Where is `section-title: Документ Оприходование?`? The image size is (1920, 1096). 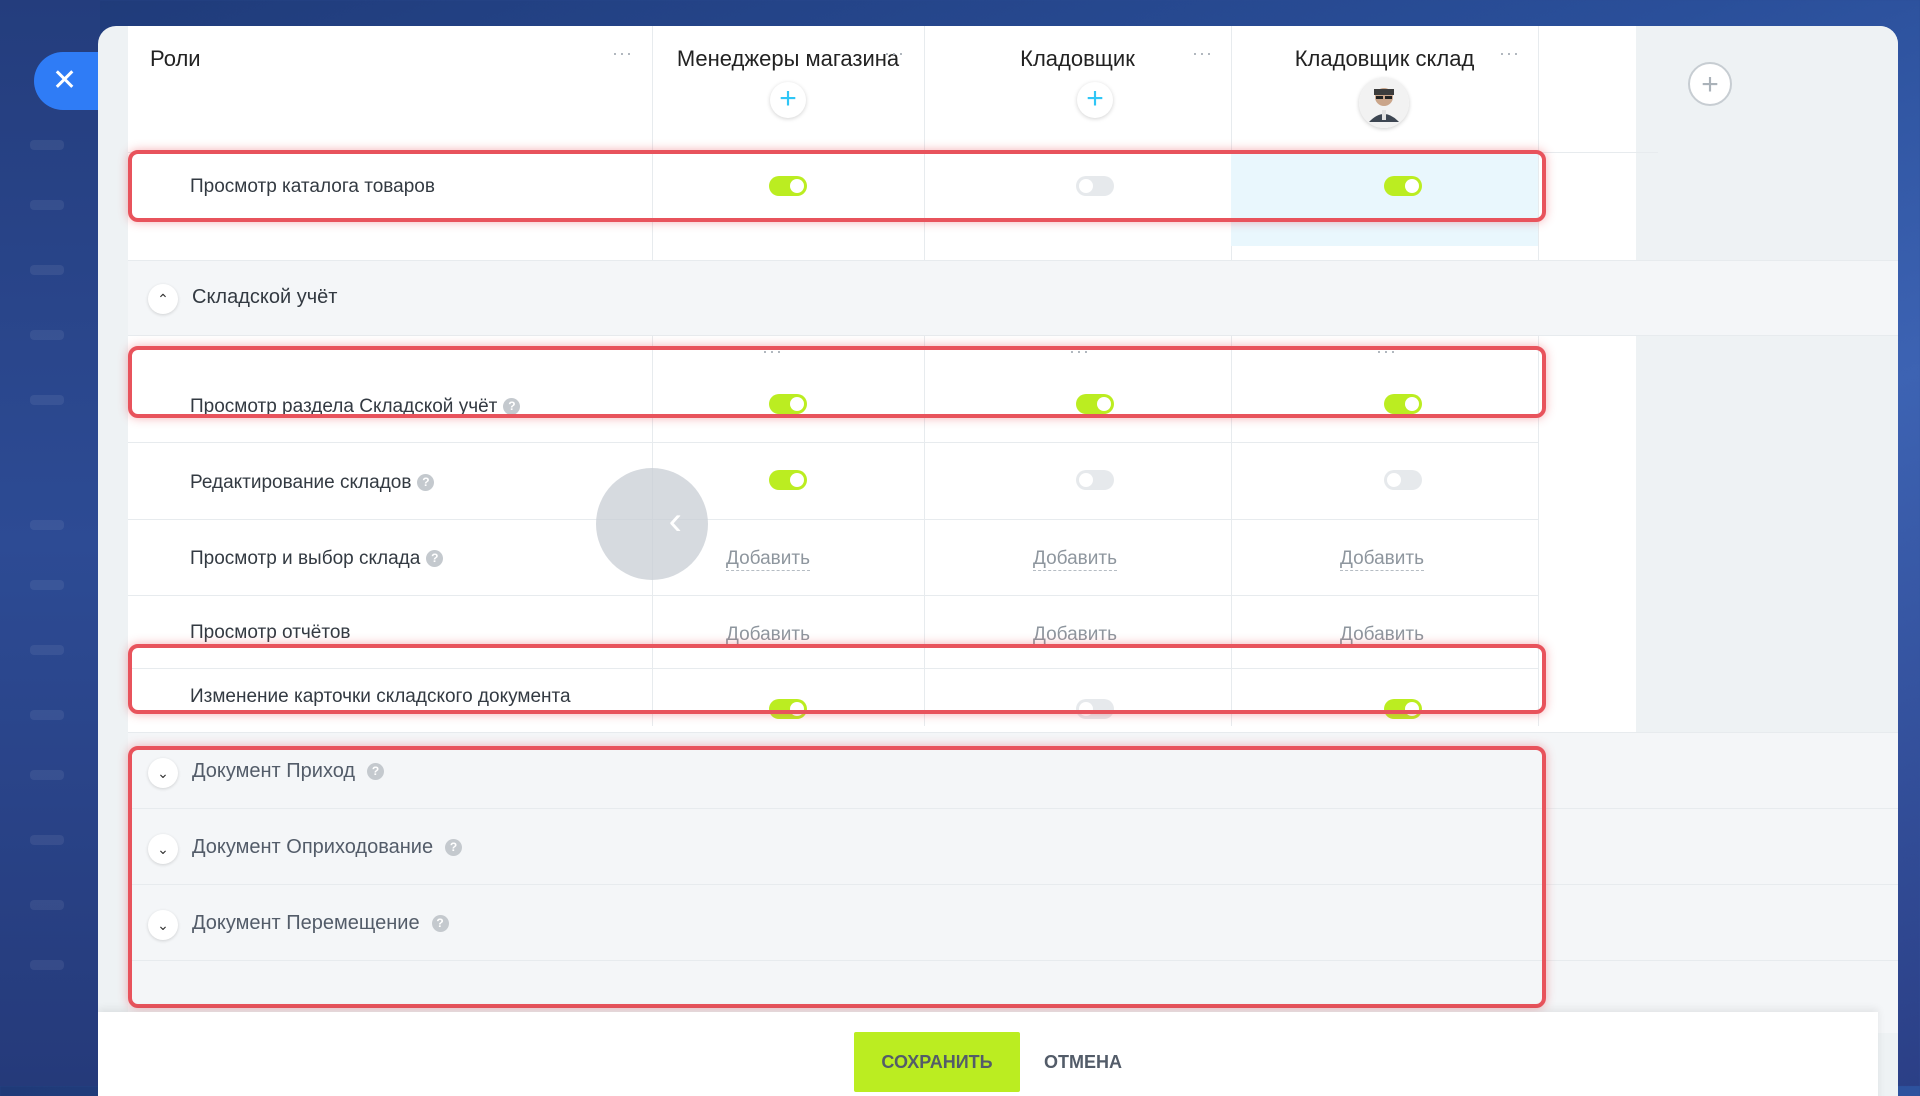 section-title: Документ Оприходование? is located at coordinates (327, 847).